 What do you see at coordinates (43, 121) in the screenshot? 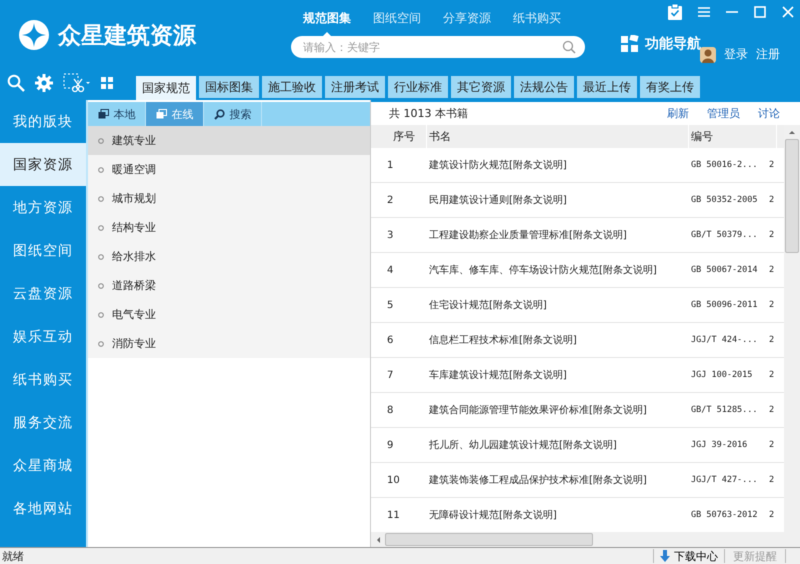
I see `sidebar-item: 我的版块` at bounding box center [43, 121].